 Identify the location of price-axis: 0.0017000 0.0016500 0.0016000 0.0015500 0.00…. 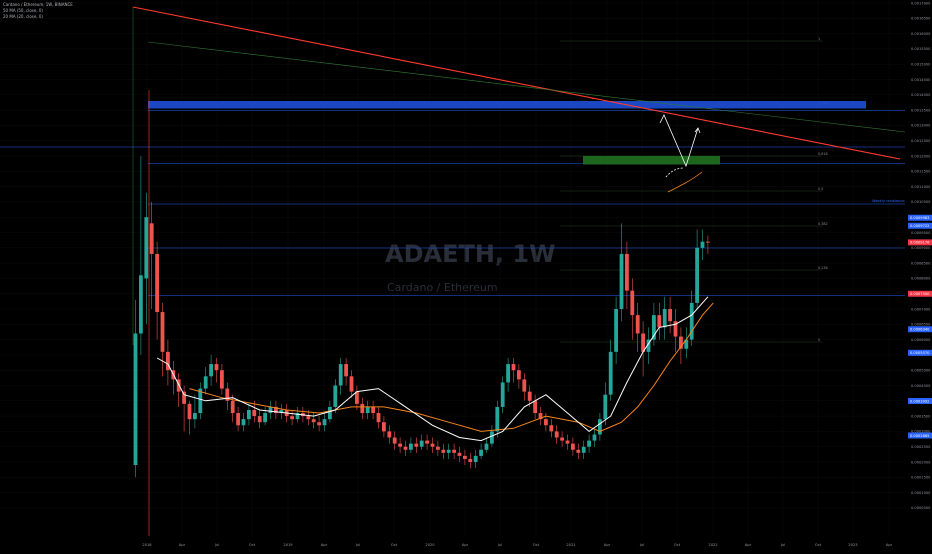
(918, 275).